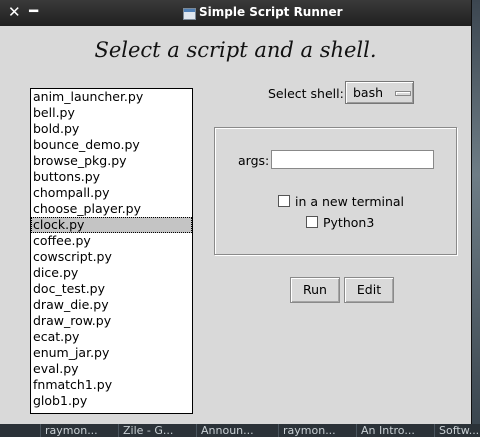  Describe the element at coordinates (352, 159) in the screenshot. I see `args-input` at that location.